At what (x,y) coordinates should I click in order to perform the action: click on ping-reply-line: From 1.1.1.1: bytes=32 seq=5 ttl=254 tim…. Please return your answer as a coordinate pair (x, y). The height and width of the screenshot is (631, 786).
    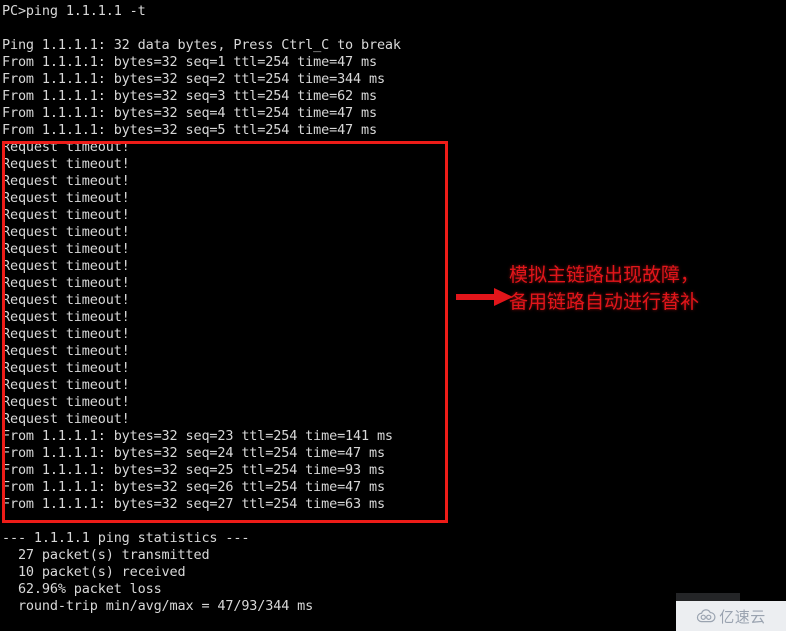
    Looking at the image, I should click on (189, 130).